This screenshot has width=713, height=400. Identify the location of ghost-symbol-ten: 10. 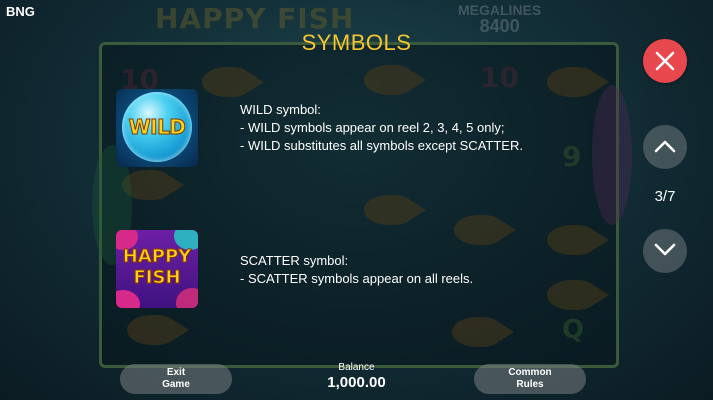
(499, 77).